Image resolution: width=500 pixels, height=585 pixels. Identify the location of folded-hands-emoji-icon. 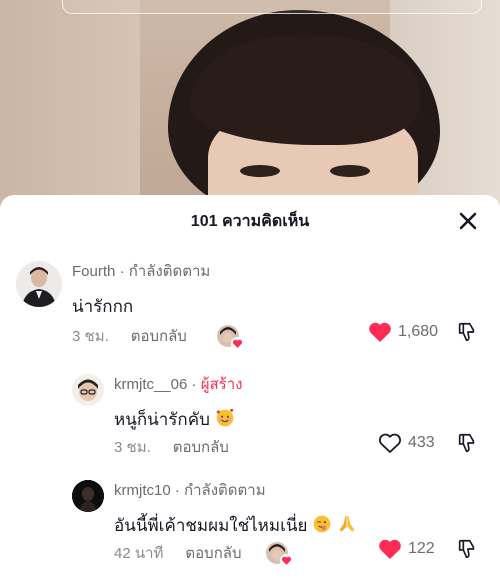
(347, 523).